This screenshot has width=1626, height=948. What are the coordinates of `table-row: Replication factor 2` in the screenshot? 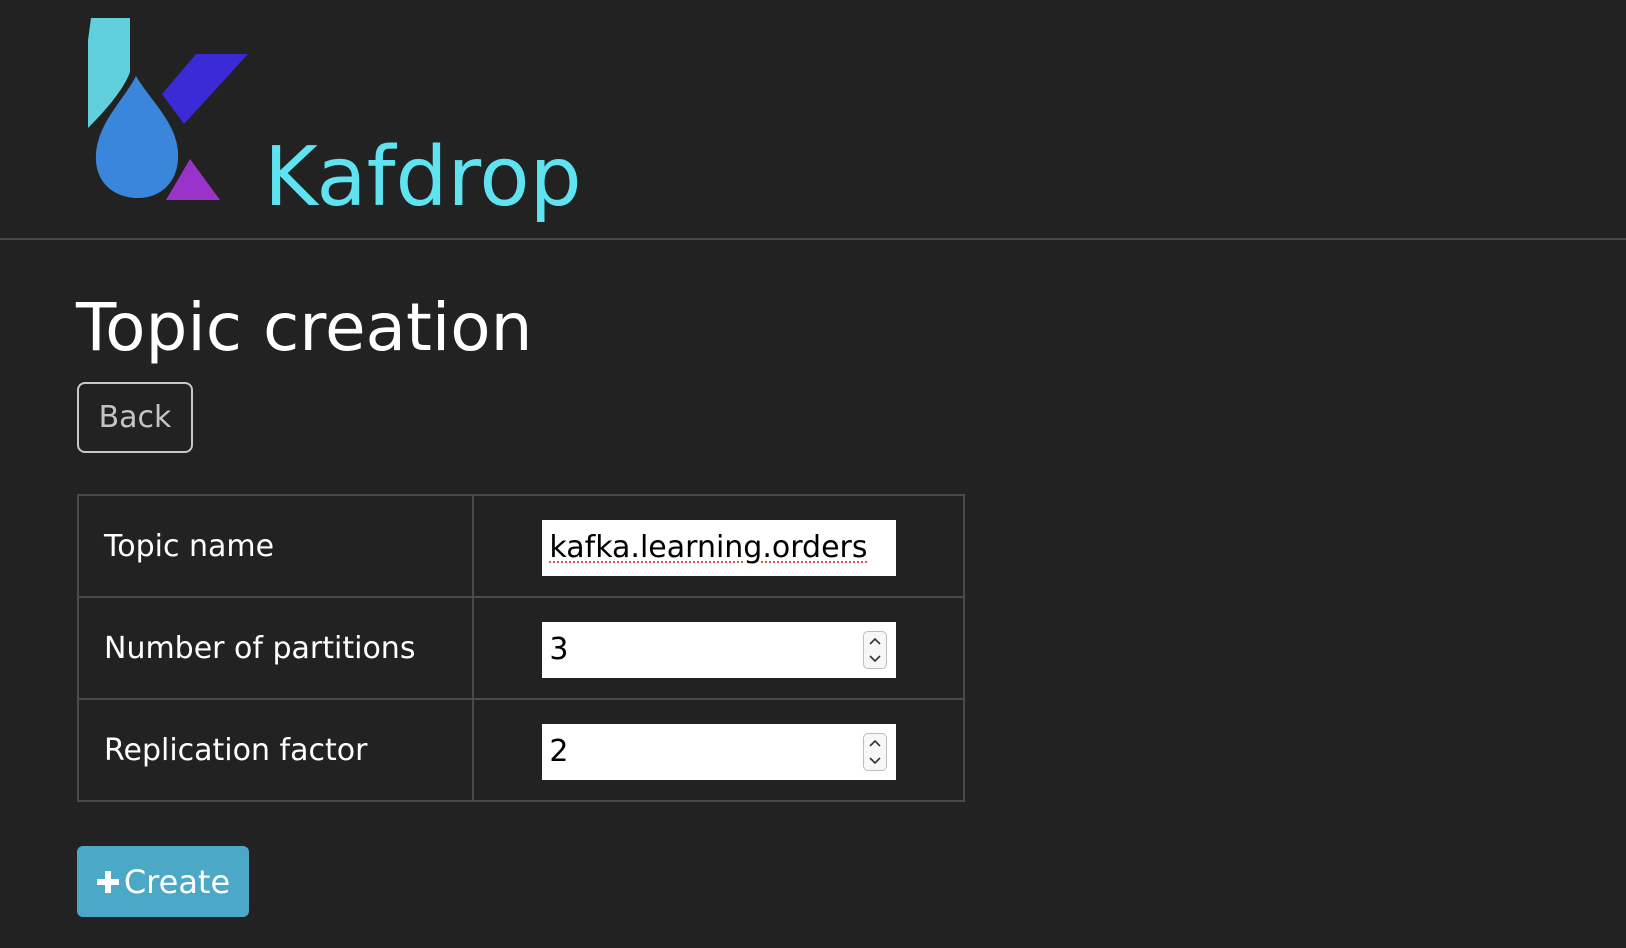 It's located at (520, 750).